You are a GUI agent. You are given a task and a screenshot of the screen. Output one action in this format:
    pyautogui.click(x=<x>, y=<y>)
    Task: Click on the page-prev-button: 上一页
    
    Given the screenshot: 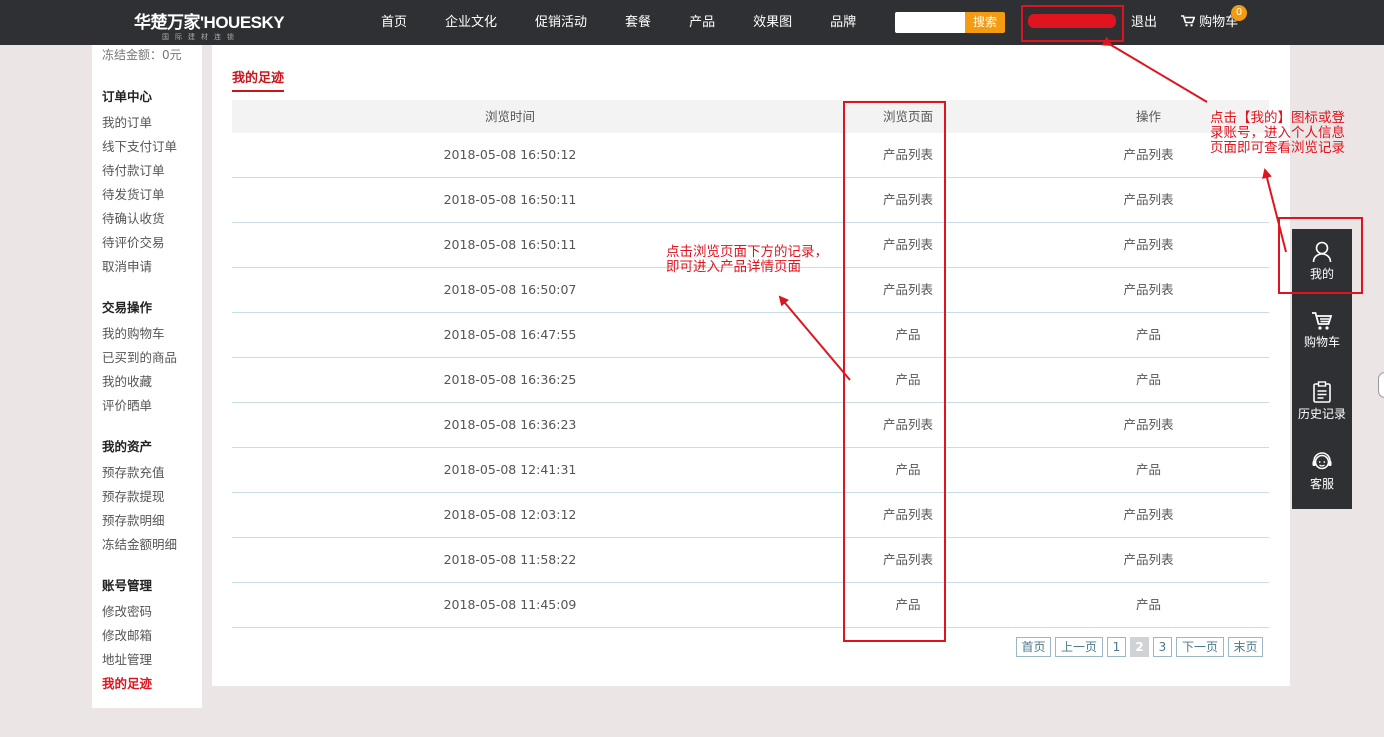 What is the action you would take?
    pyautogui.click(x=1079, y=647)
    